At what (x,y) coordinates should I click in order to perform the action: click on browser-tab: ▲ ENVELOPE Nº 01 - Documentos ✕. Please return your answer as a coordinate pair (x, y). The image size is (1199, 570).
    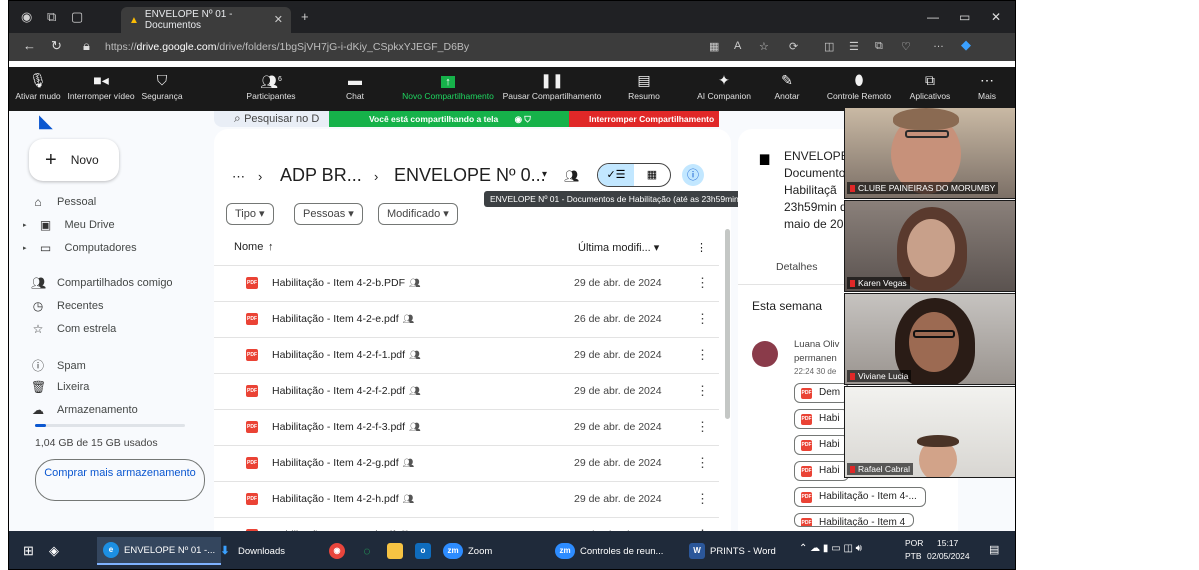
    Looking at the image, I should click on (206, 20).